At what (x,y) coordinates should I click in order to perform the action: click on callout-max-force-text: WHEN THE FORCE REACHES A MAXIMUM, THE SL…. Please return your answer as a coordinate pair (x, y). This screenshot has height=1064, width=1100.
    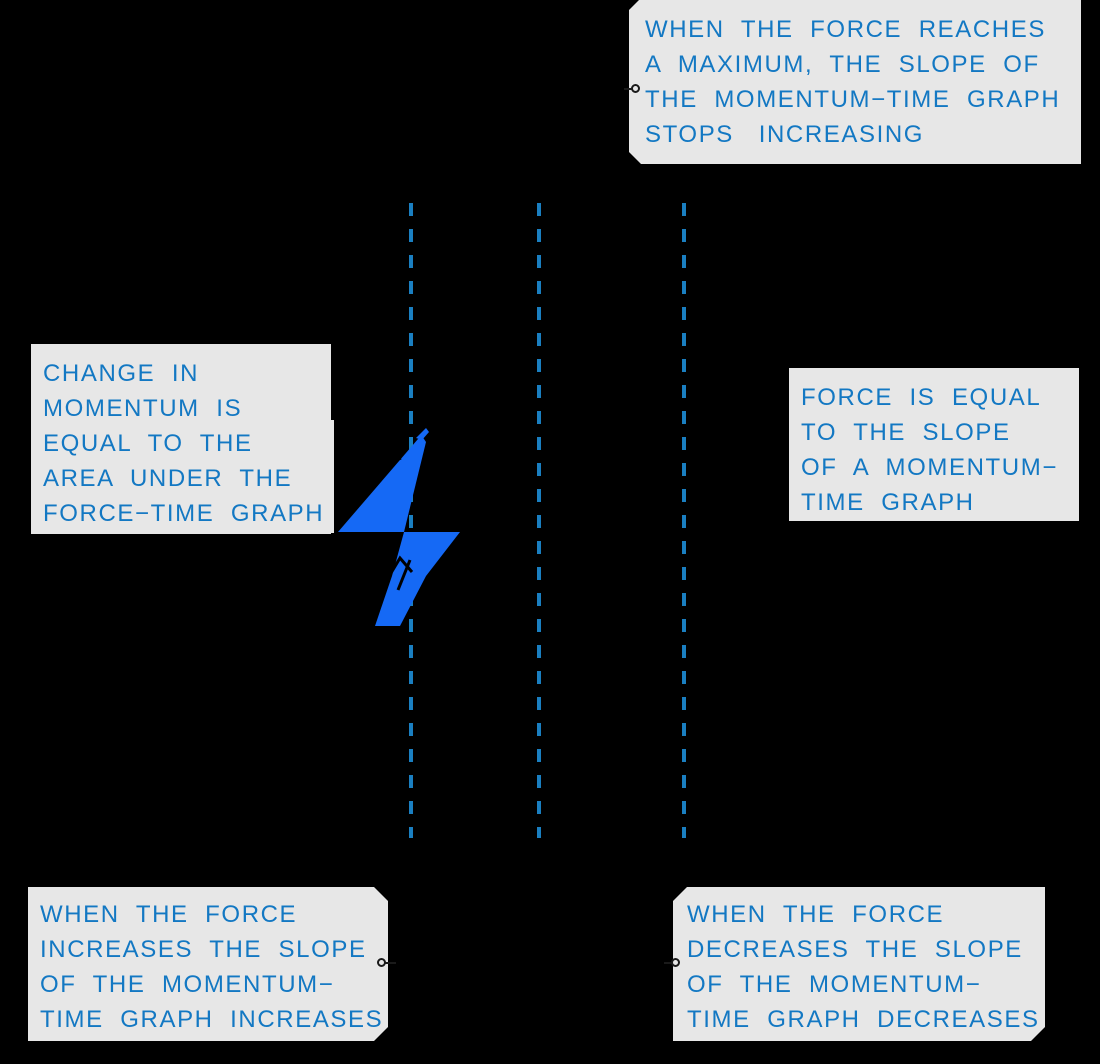
    Looking at the image, I should click on (853, 82).